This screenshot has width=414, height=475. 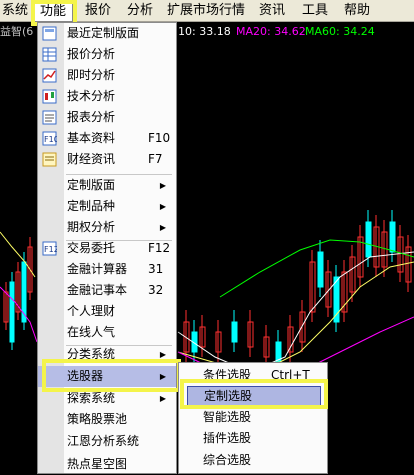 I want to click on menu-item-gann-analysis: 江恩分析系统, so click(x=107, y=441).